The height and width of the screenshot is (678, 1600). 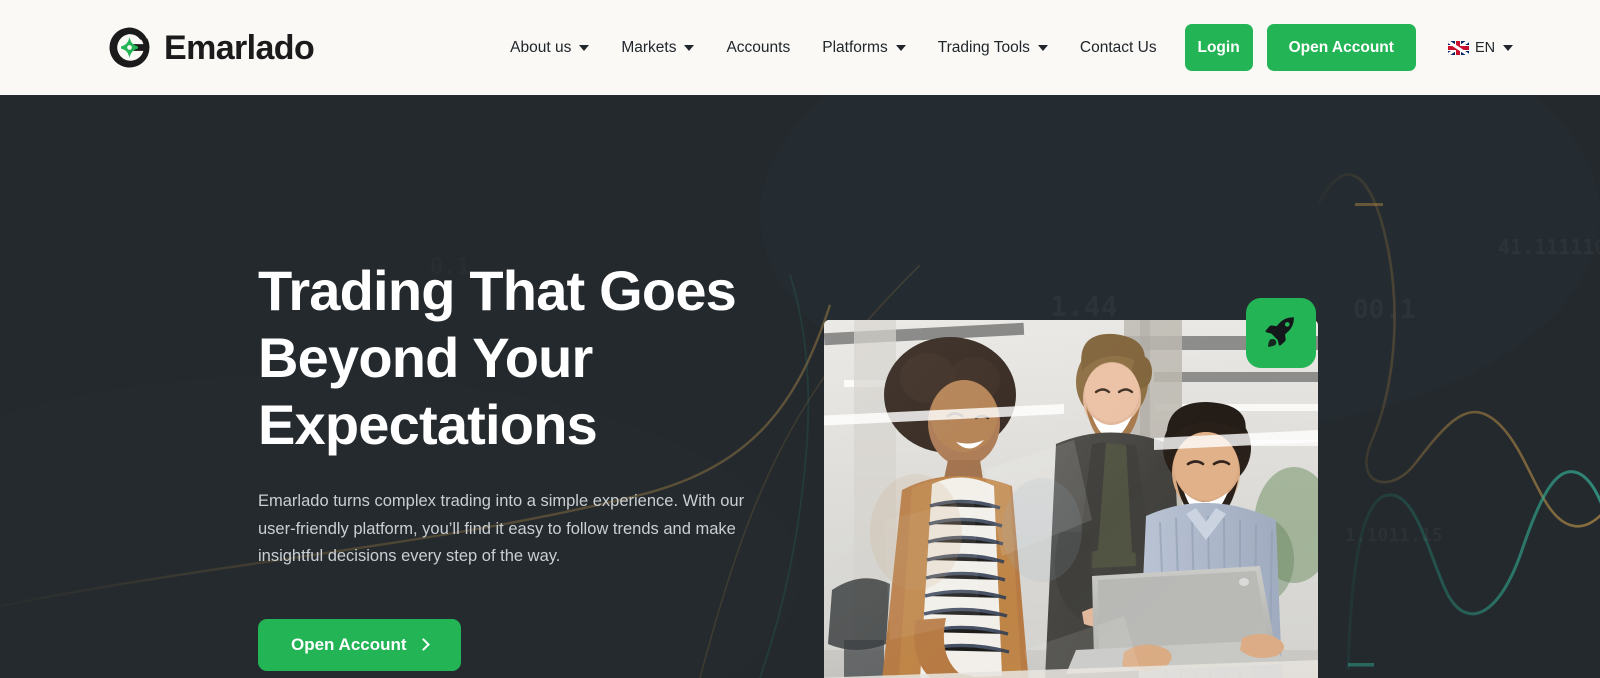 I want to click on open-account-button-hero: Open Account, so click(x=359, y=644).